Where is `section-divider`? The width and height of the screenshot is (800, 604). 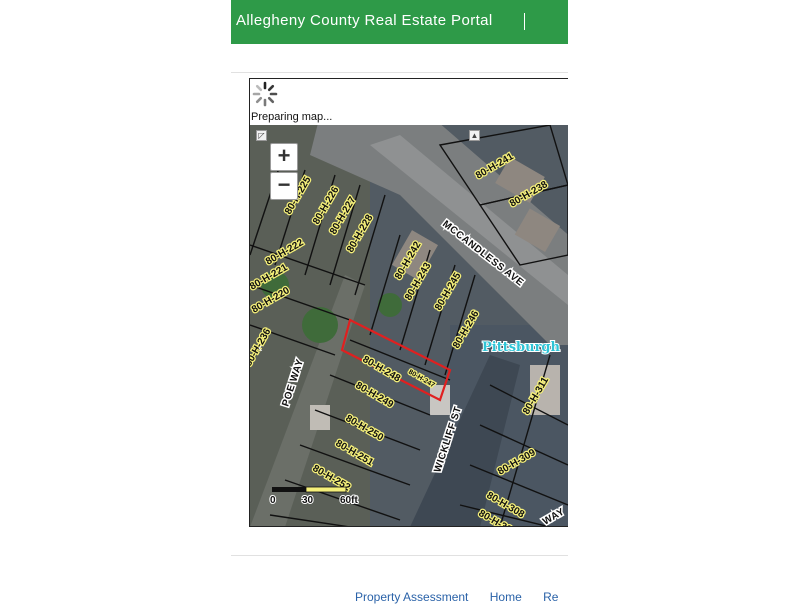
section-divider is located at coordinates (399, 72).